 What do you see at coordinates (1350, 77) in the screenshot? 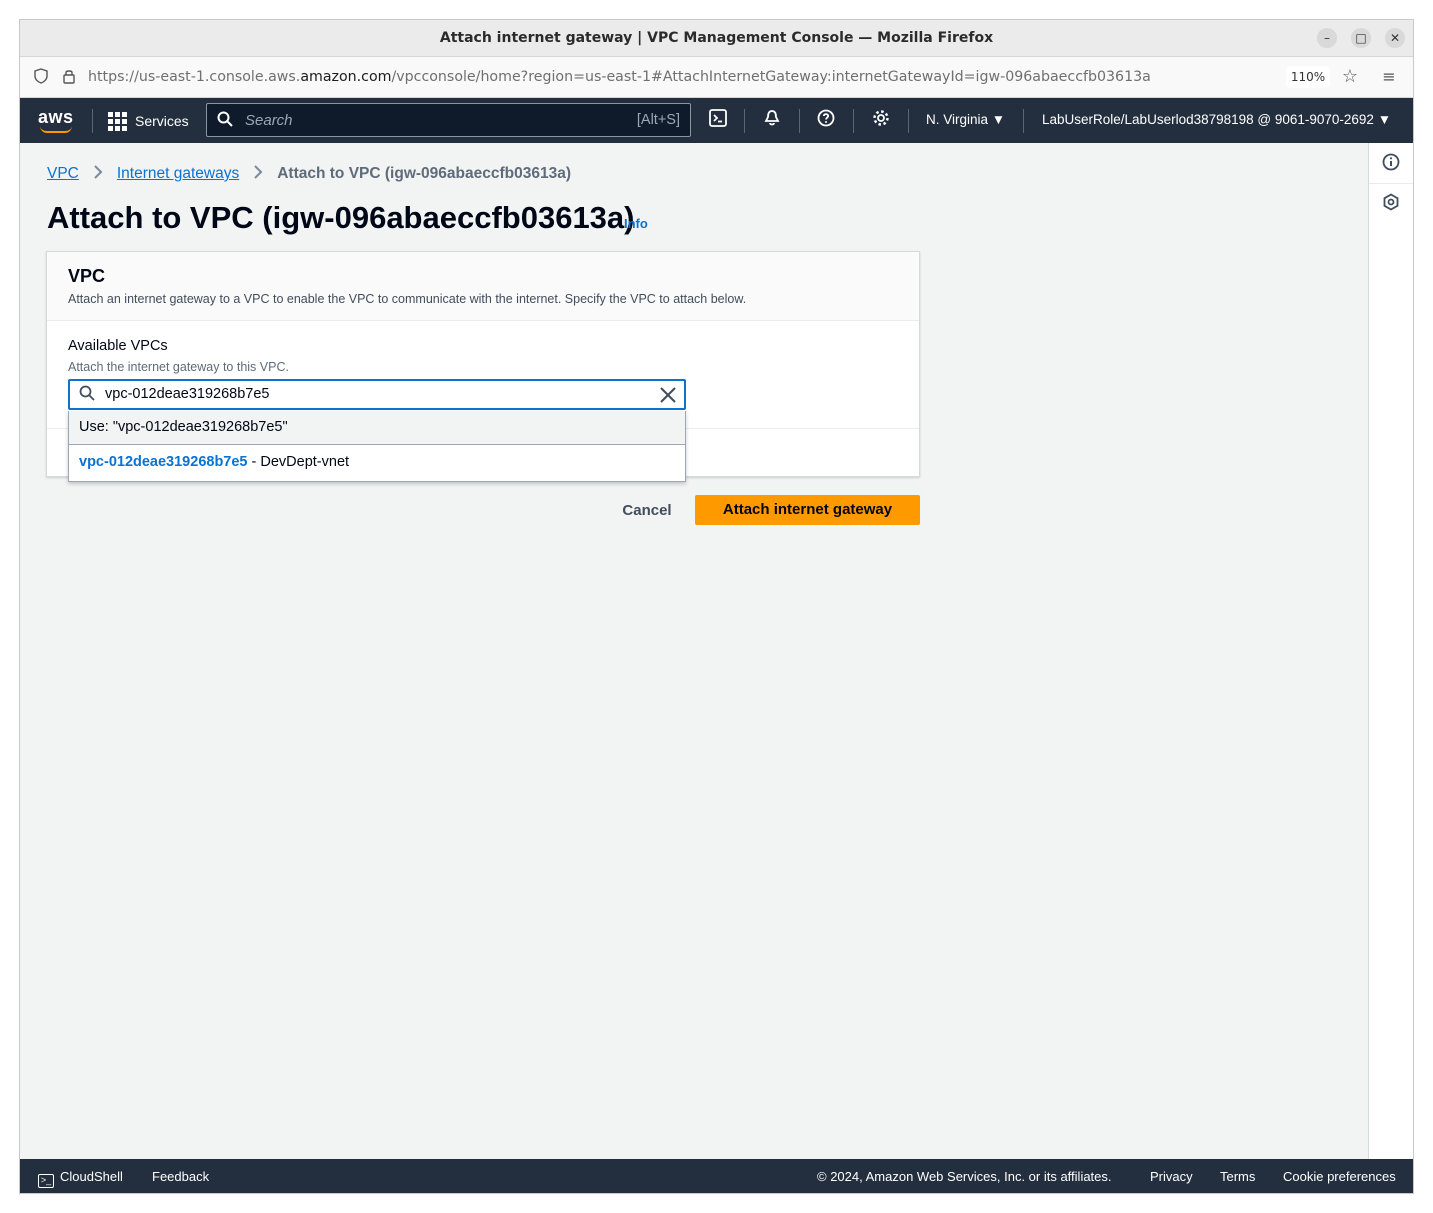
I see `star-icon: ☆` at bounding box center [1350, 77].